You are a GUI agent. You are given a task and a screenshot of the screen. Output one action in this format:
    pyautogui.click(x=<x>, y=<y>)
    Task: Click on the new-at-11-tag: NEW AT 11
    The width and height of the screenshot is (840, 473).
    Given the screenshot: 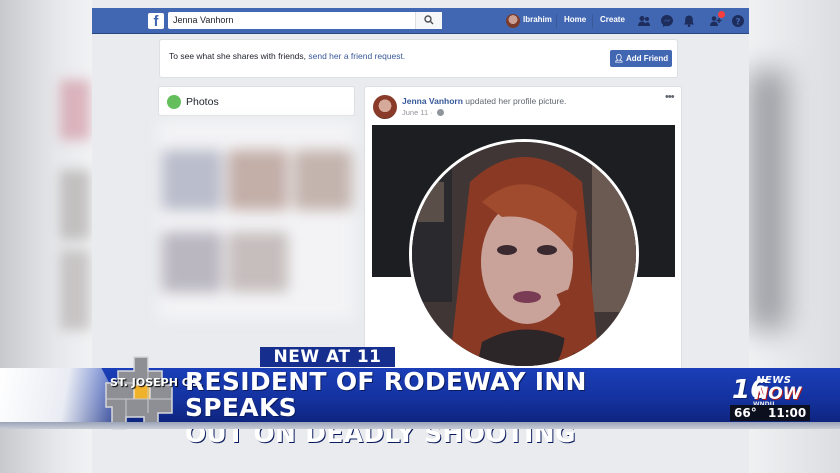 What is the action you would take?
    pyautogui.click(x=327, y=357)
    